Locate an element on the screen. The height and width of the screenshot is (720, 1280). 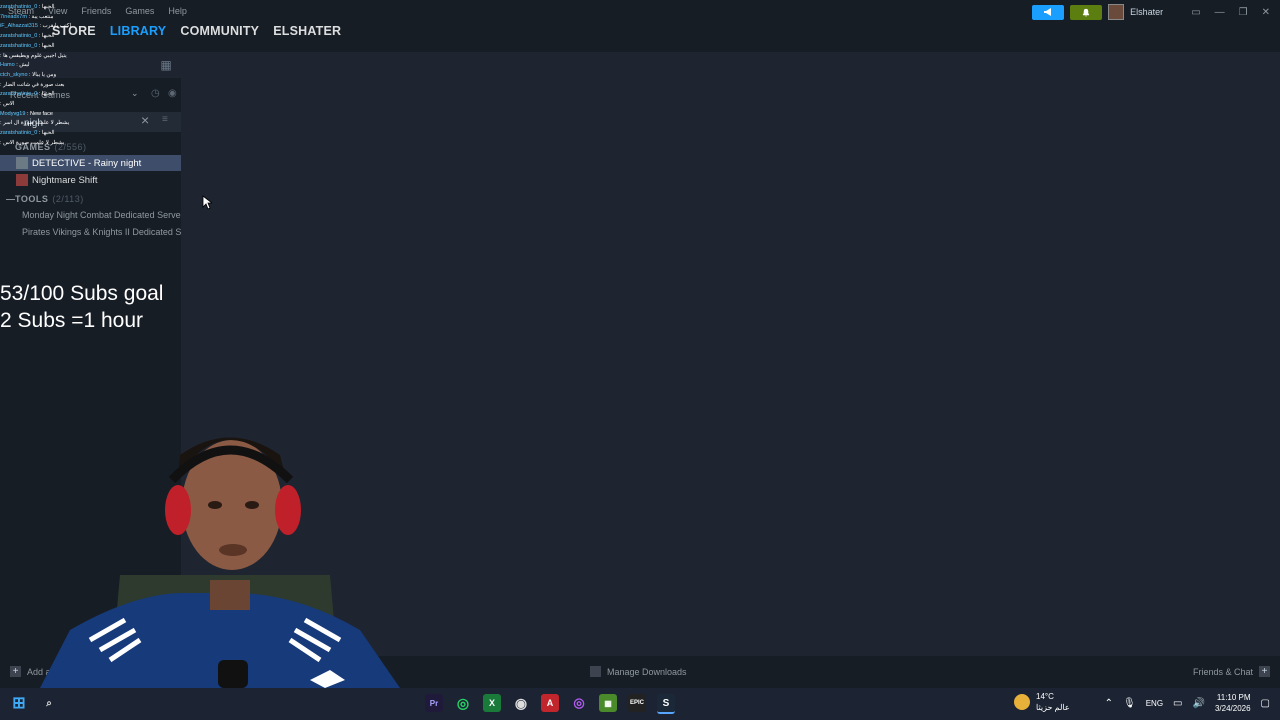
tools-section-label: TOOLS is located at coordinates (32, 199).